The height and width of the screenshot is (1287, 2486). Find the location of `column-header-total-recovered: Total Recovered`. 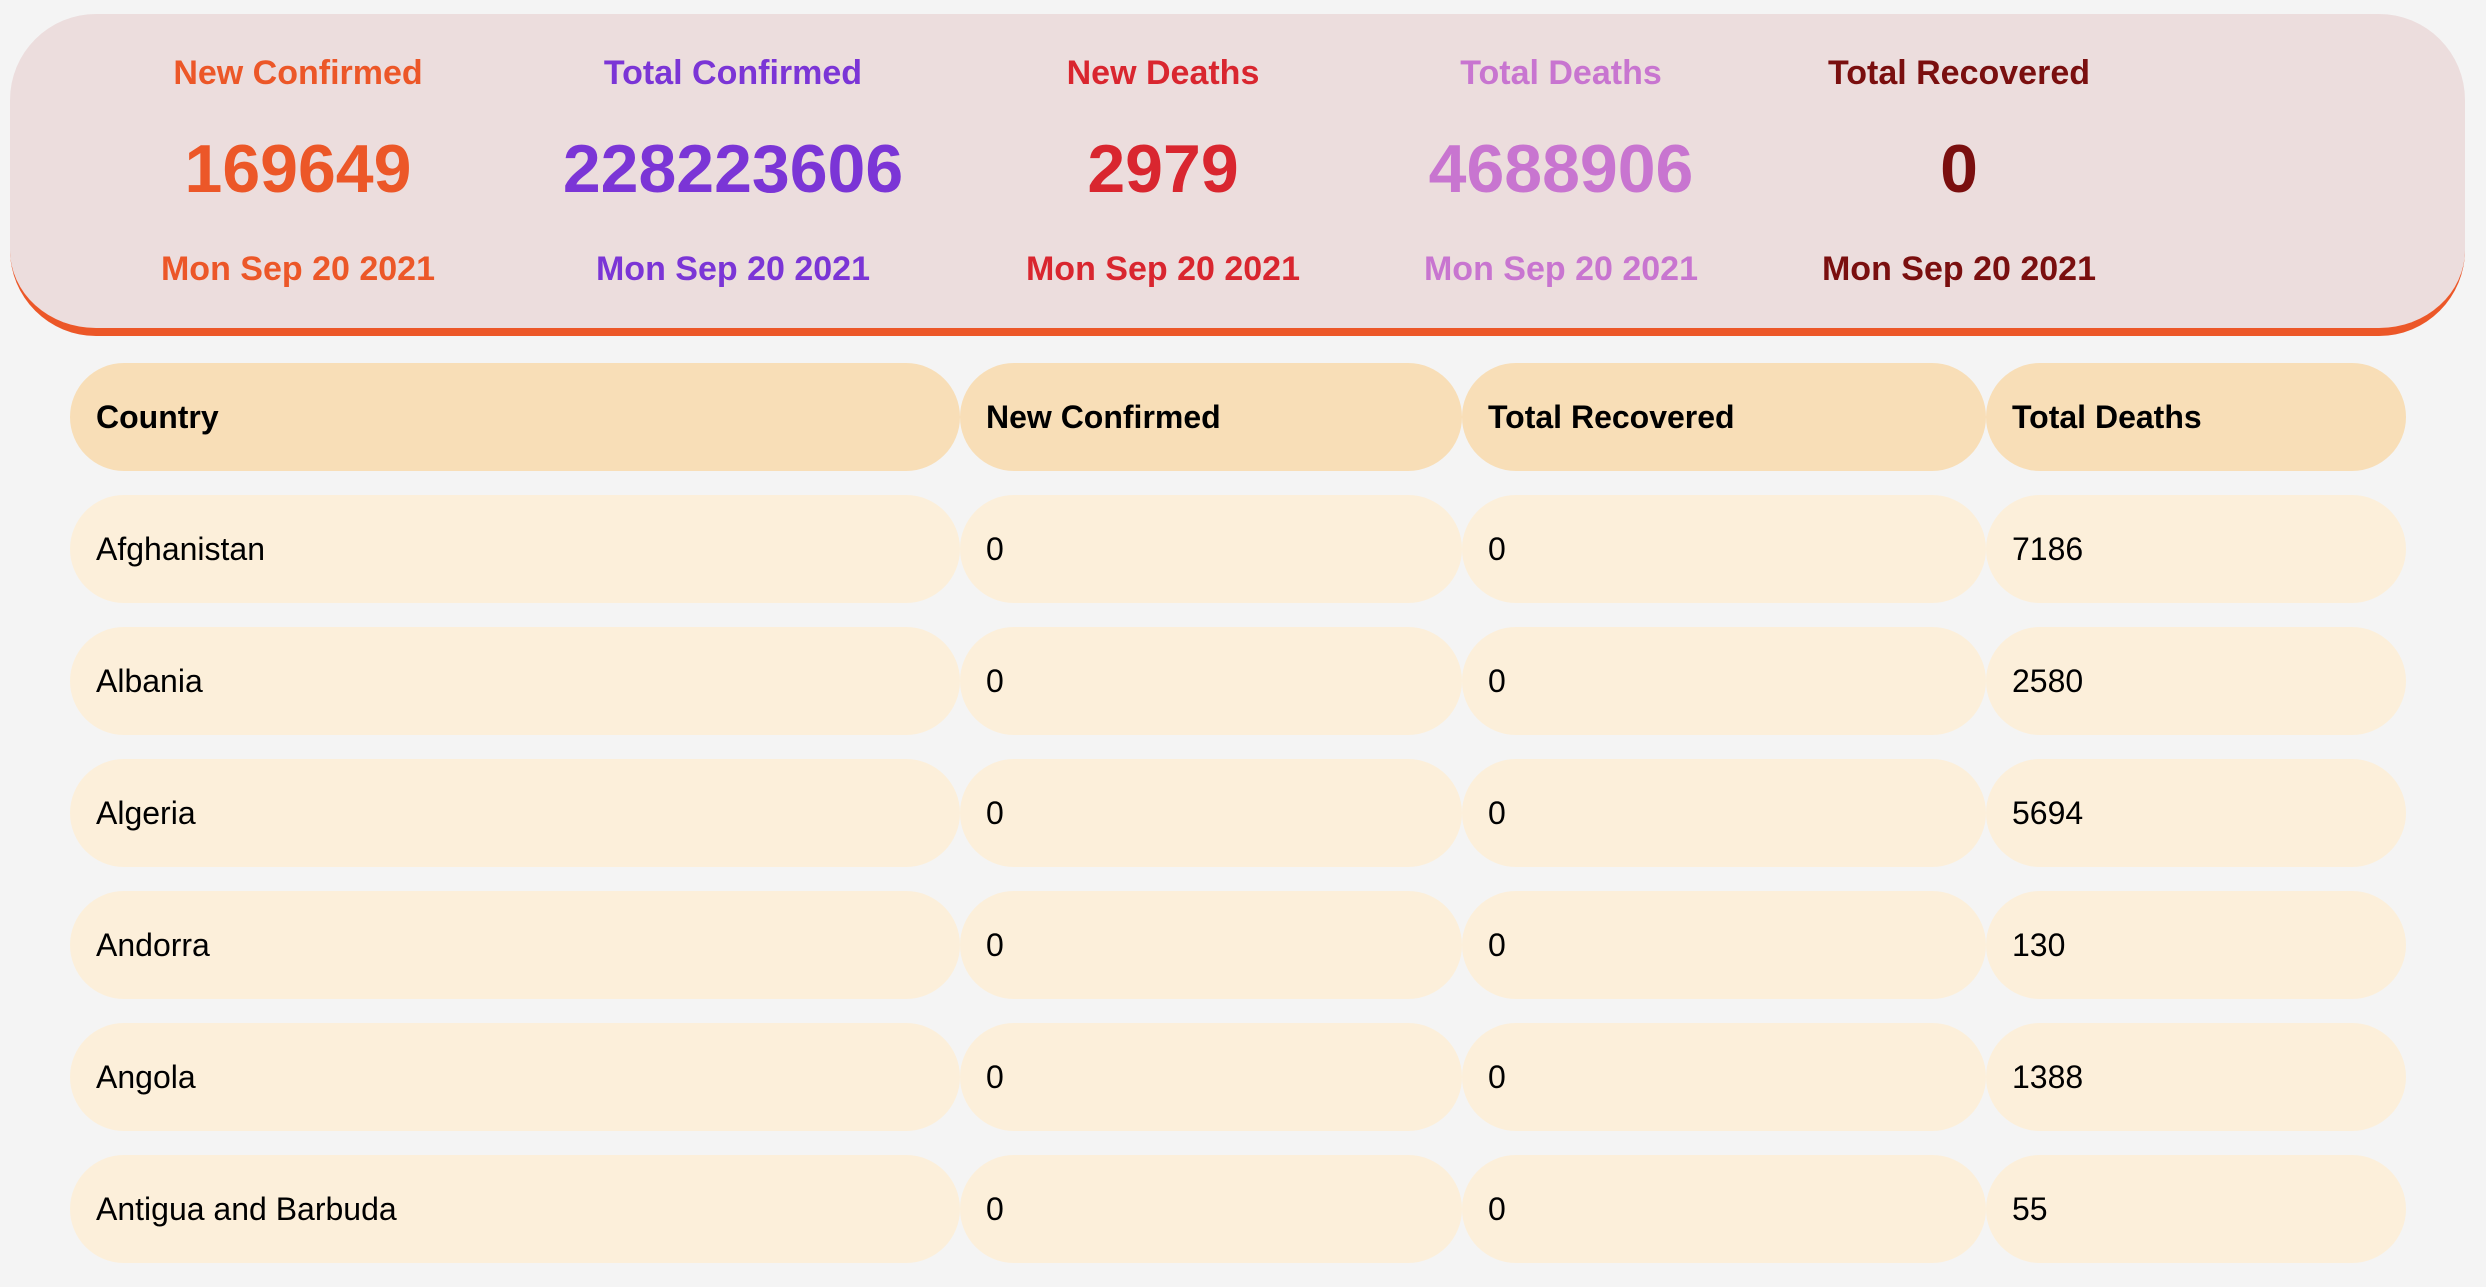

column-header-total-recovered: Total Recovered is located at coordinates (1724, 417).